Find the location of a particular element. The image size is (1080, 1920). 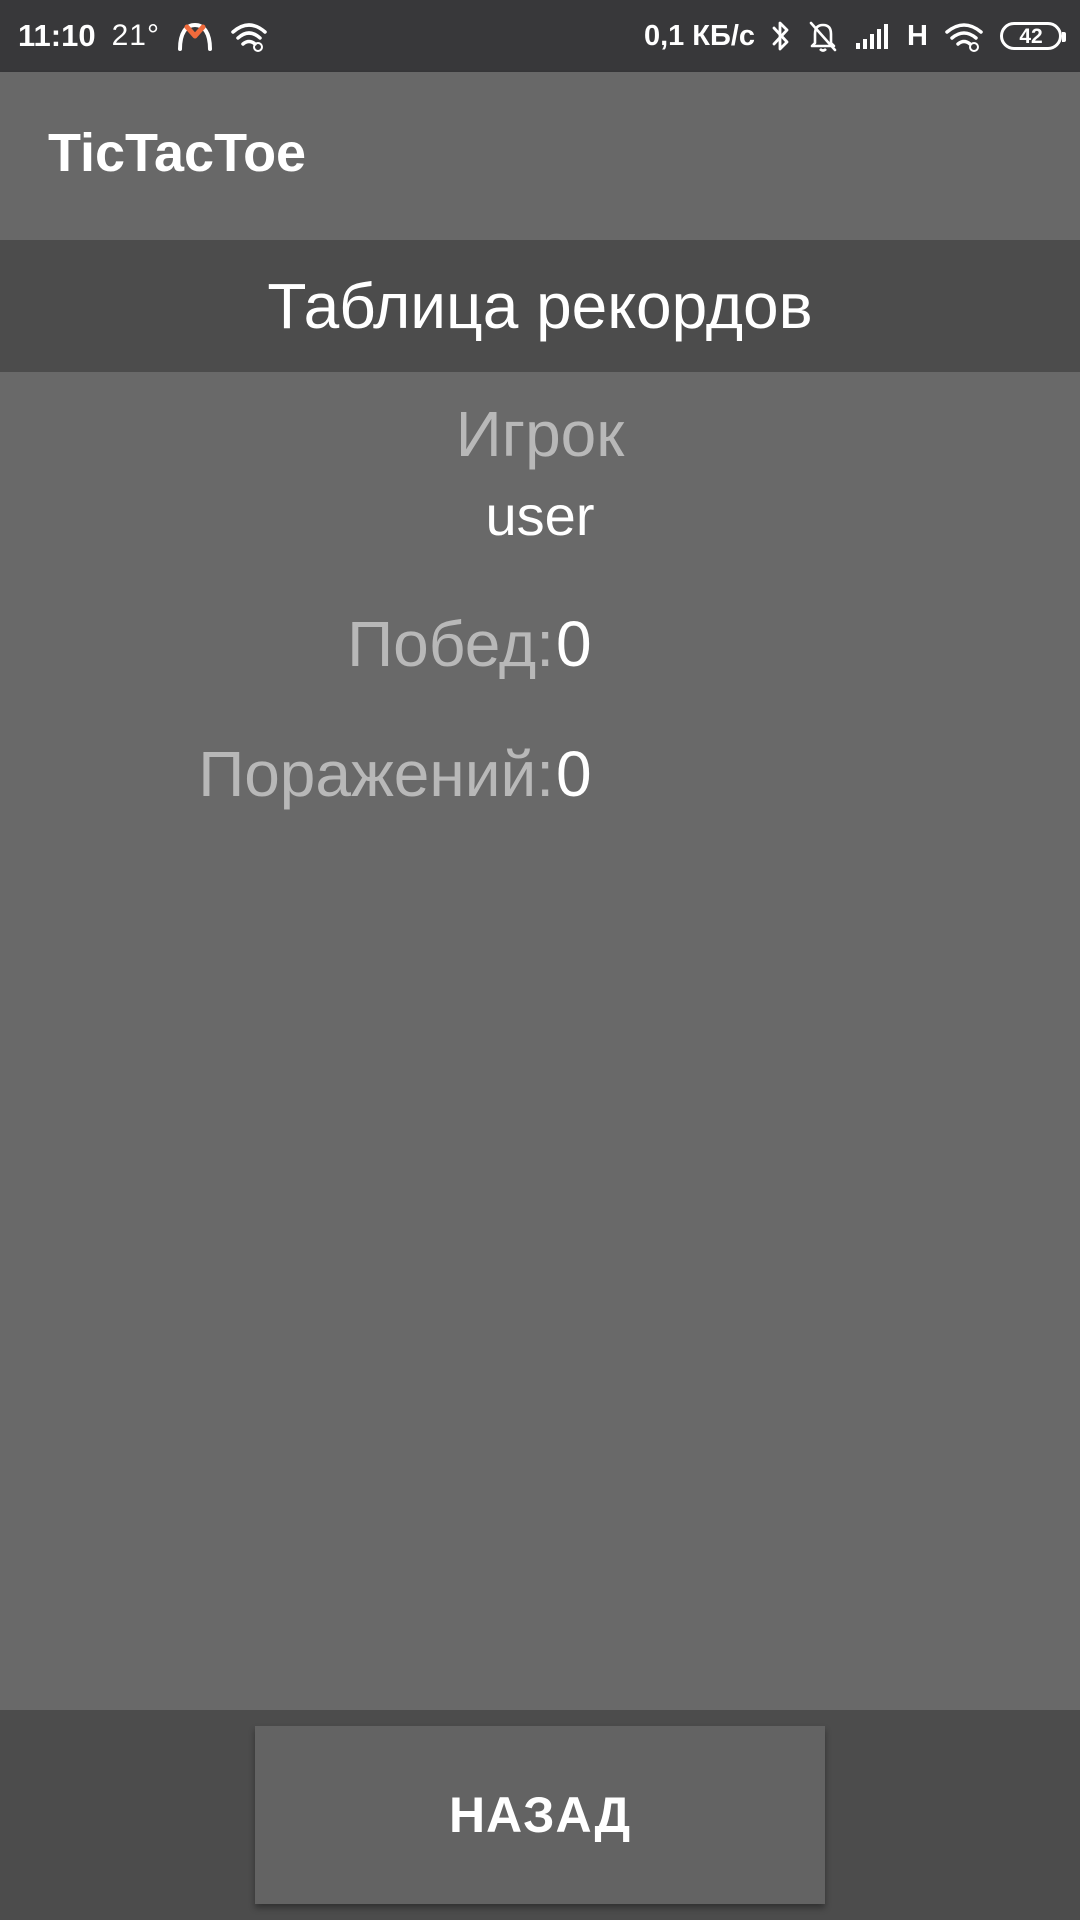

battery-icon: 42 is located at coordinates (1033, 36).